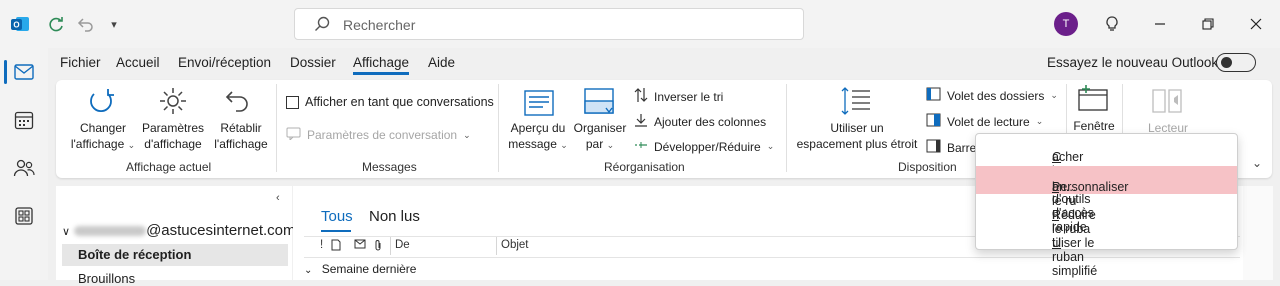 The height and width of the screenshot is (286, 1280). I want to click on active-tab-underline, so click(336, 231).